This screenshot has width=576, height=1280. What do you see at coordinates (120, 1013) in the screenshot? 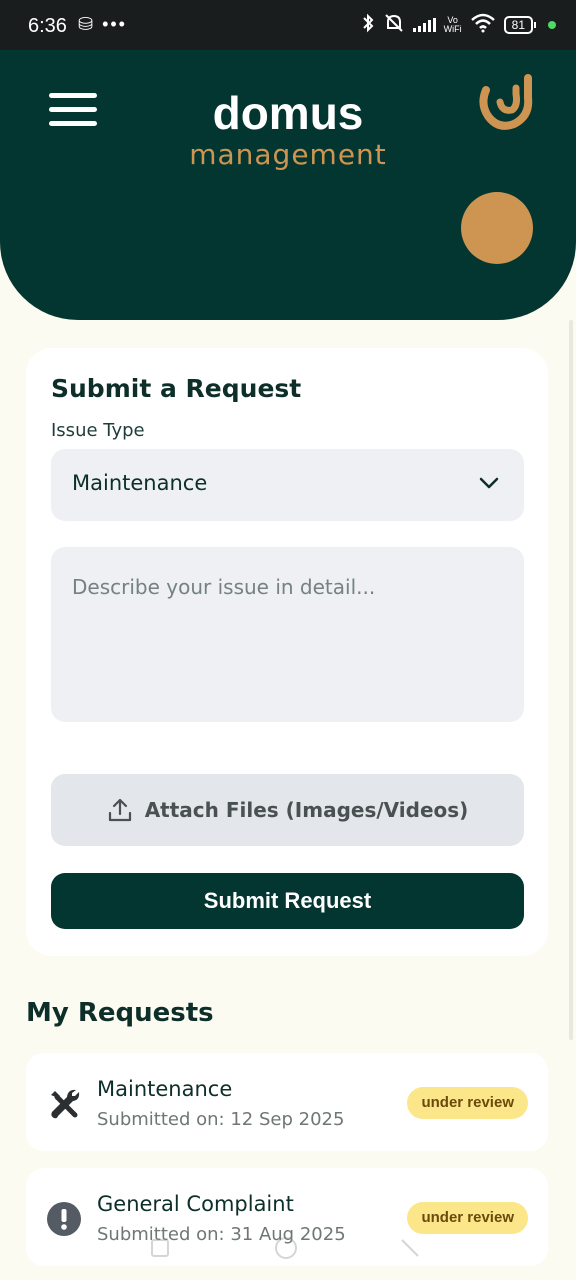
I see `my-requests-title: My Requests` at bounding box center [120, 1013].